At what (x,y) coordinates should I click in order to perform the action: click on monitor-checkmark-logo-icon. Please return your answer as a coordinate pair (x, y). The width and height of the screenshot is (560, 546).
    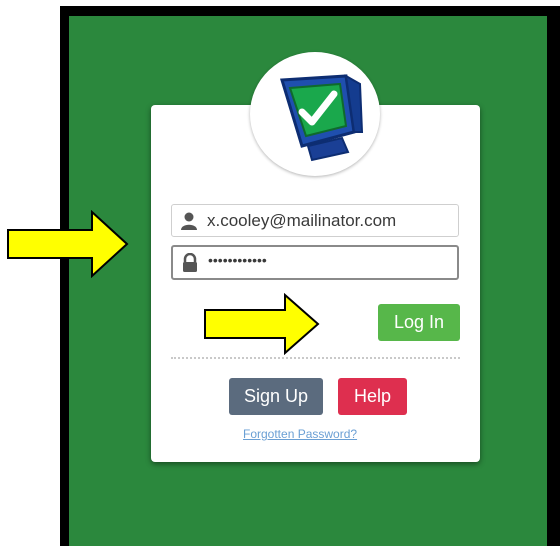
    Looking at the image, I should click on (322, 118).